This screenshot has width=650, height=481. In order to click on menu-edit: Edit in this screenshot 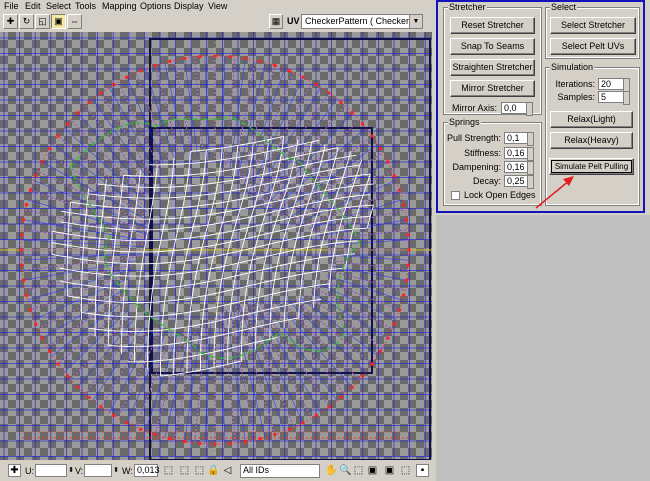, I will do `click(33, 6)`.